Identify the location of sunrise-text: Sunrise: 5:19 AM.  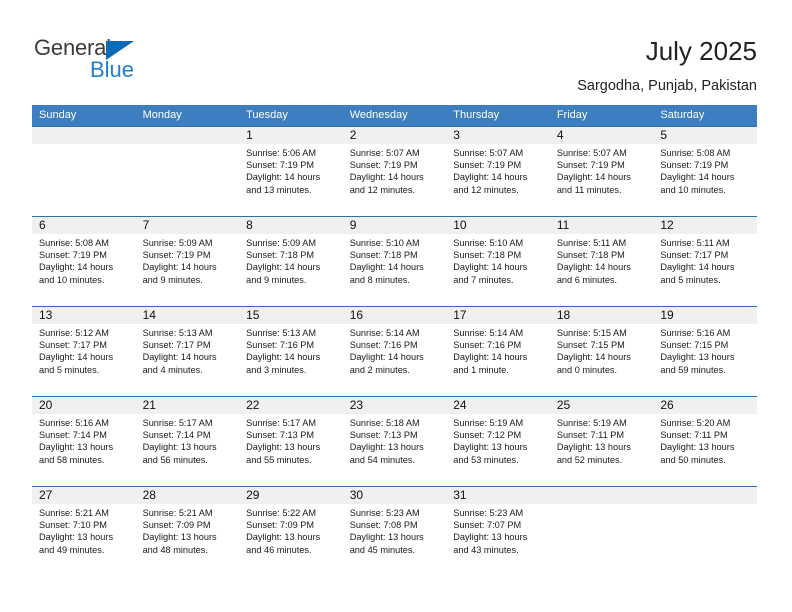
(591, 423).